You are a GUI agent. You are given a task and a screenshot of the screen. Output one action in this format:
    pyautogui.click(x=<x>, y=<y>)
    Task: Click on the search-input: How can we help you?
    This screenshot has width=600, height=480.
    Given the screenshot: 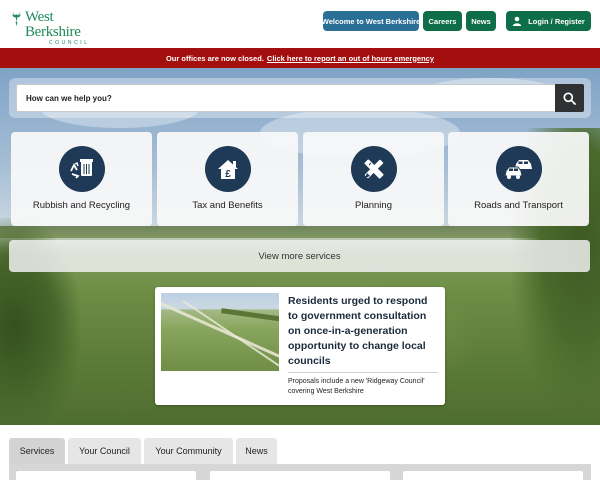 What is the action you would take?
    pyautogui.click(x=286, y=98)
    